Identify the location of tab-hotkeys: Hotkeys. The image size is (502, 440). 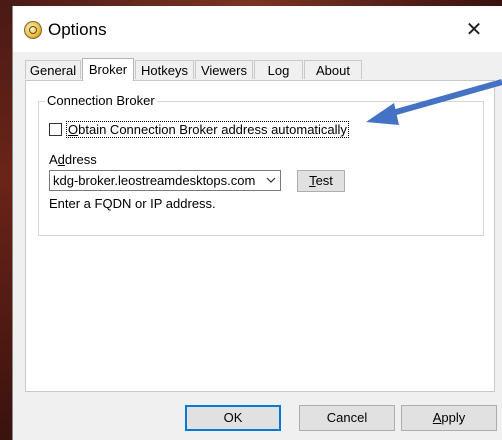
(164, 69).